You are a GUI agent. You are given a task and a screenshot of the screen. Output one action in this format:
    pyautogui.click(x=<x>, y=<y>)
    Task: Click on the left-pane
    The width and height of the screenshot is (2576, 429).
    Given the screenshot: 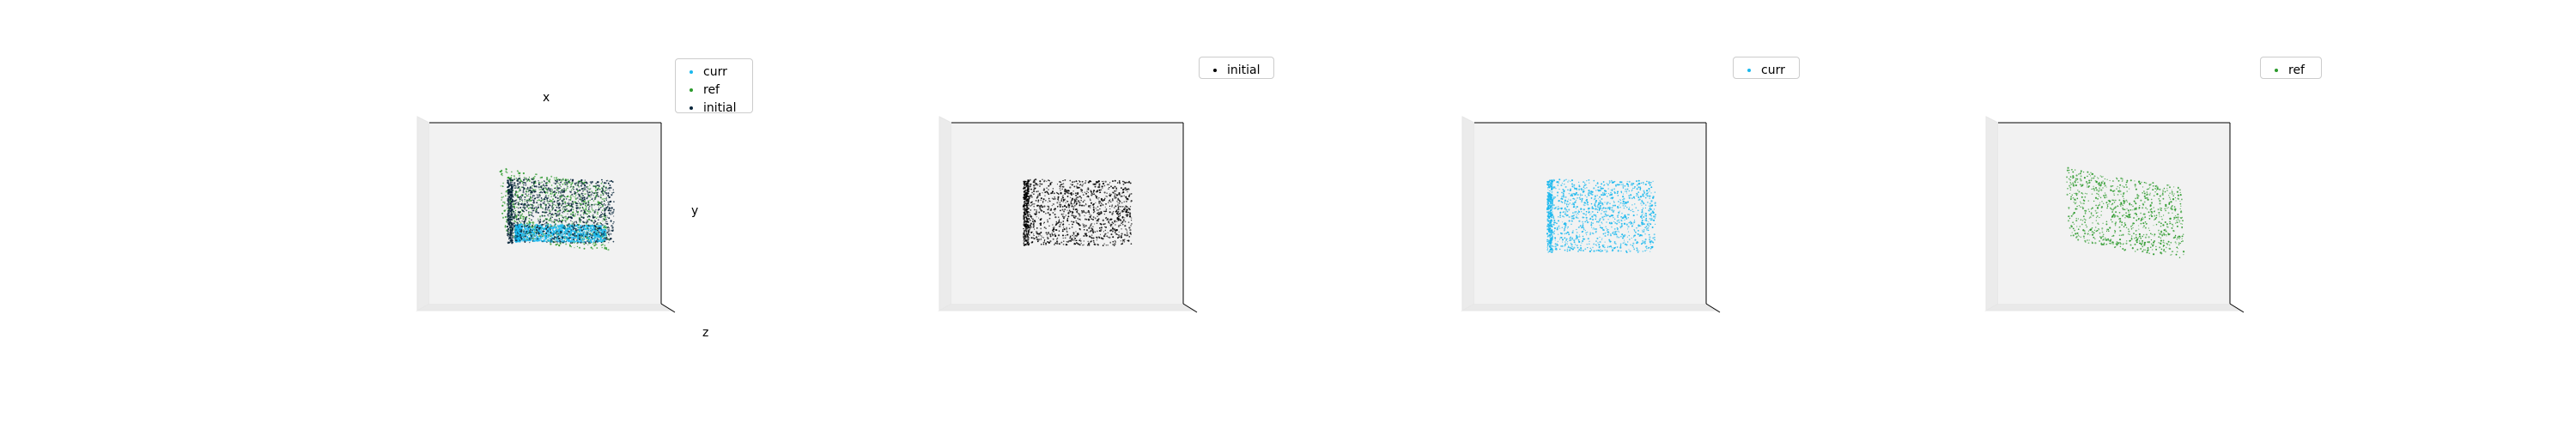 What is the action you would take?
    pyautogui.click(x=423, y=213)
    